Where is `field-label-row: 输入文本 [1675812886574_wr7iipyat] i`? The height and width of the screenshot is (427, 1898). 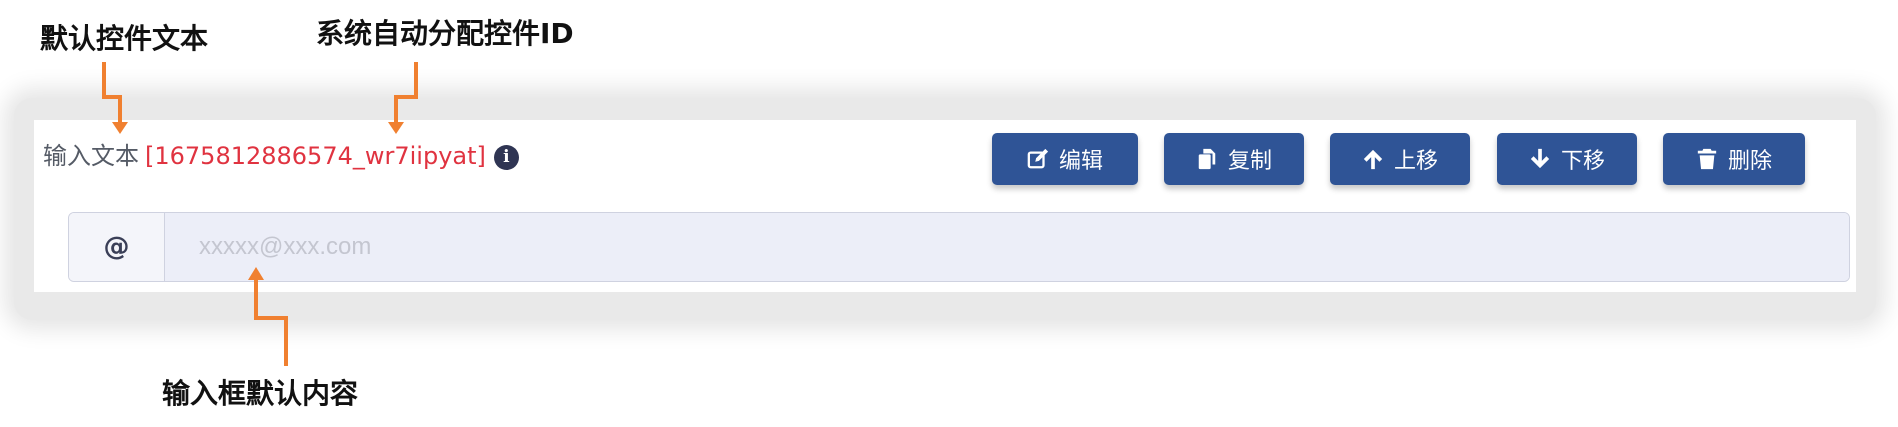
field-label-row: 输入文本 [1675812886574_wr7iipyat] i is located at coordinates (281, 156).